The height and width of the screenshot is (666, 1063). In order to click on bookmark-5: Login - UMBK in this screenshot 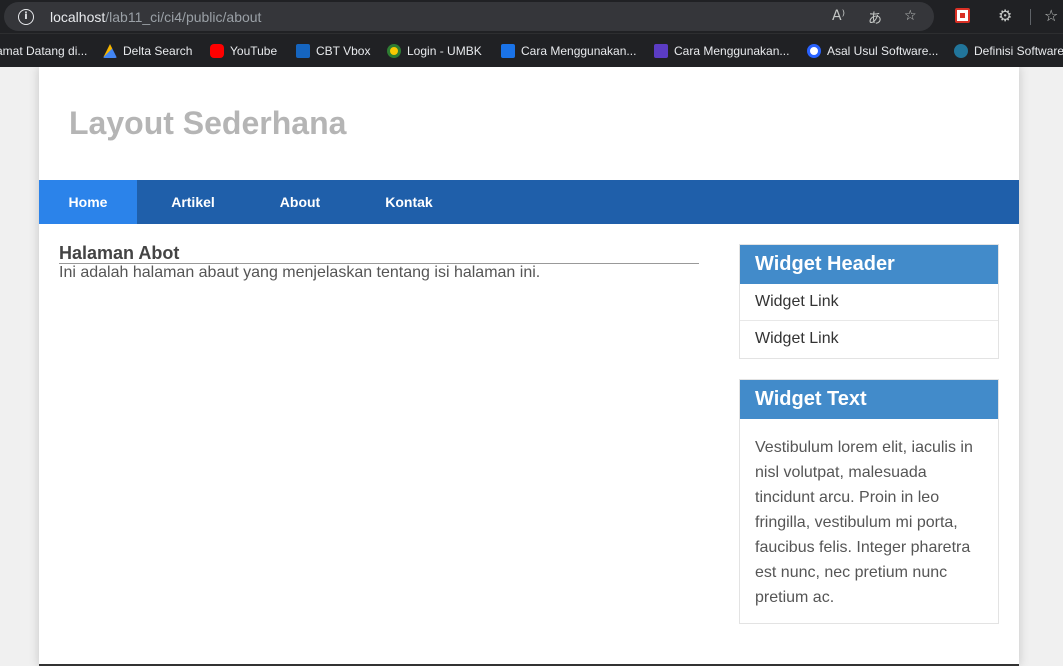, I will do `click(434, 51)`.